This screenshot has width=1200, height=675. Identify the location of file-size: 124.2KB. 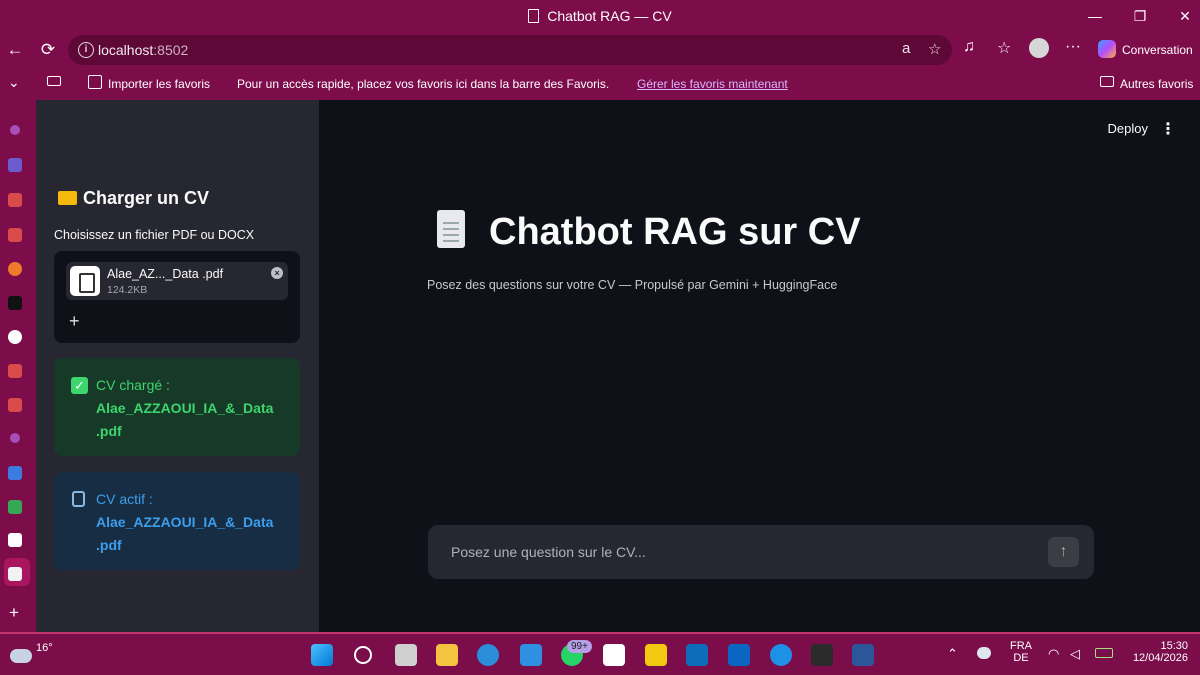
(127, 290).